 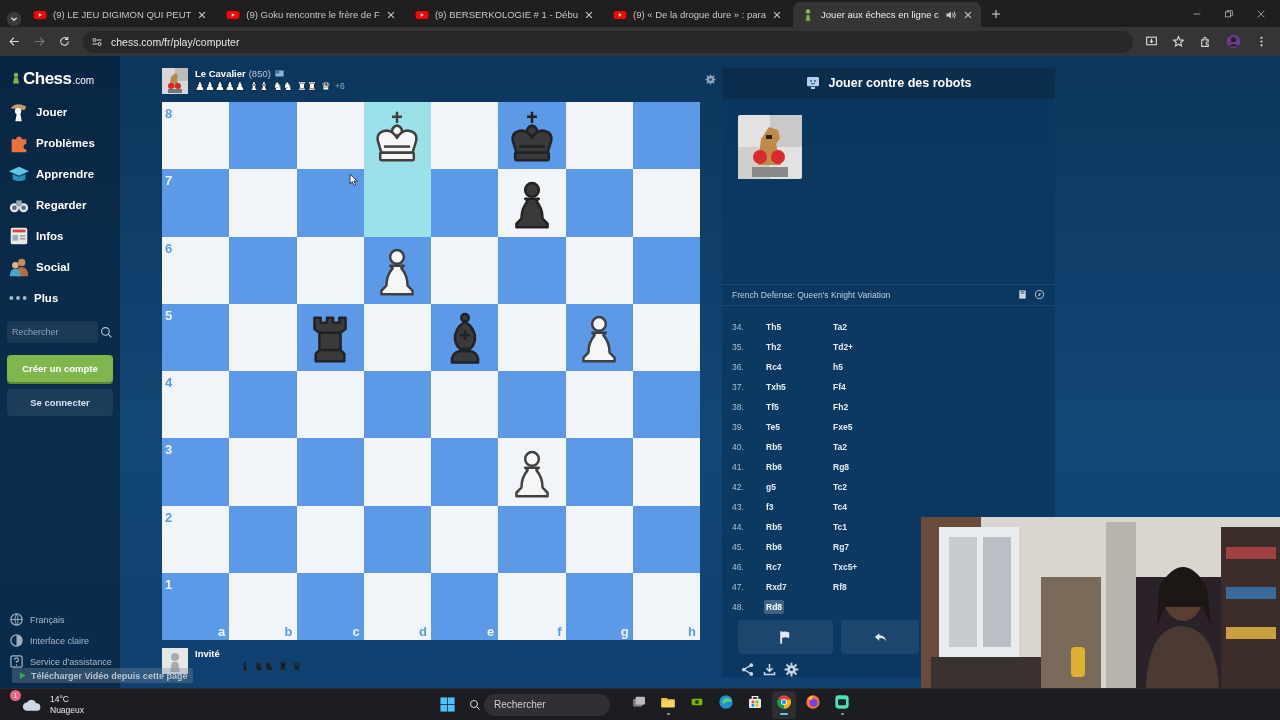 What do you see at coordinates (776, 387) in the screenshot?
I see `move: Txh5` at bounding box center [776, 387].